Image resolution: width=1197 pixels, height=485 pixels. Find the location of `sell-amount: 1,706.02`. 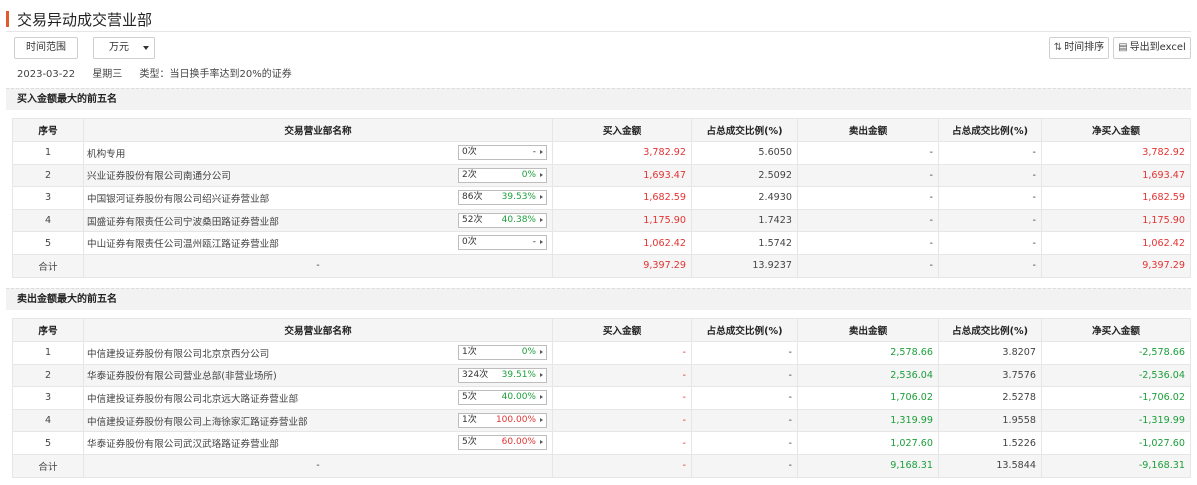

sell-amount: 1,706.02 is located at coordinates (868, 398).